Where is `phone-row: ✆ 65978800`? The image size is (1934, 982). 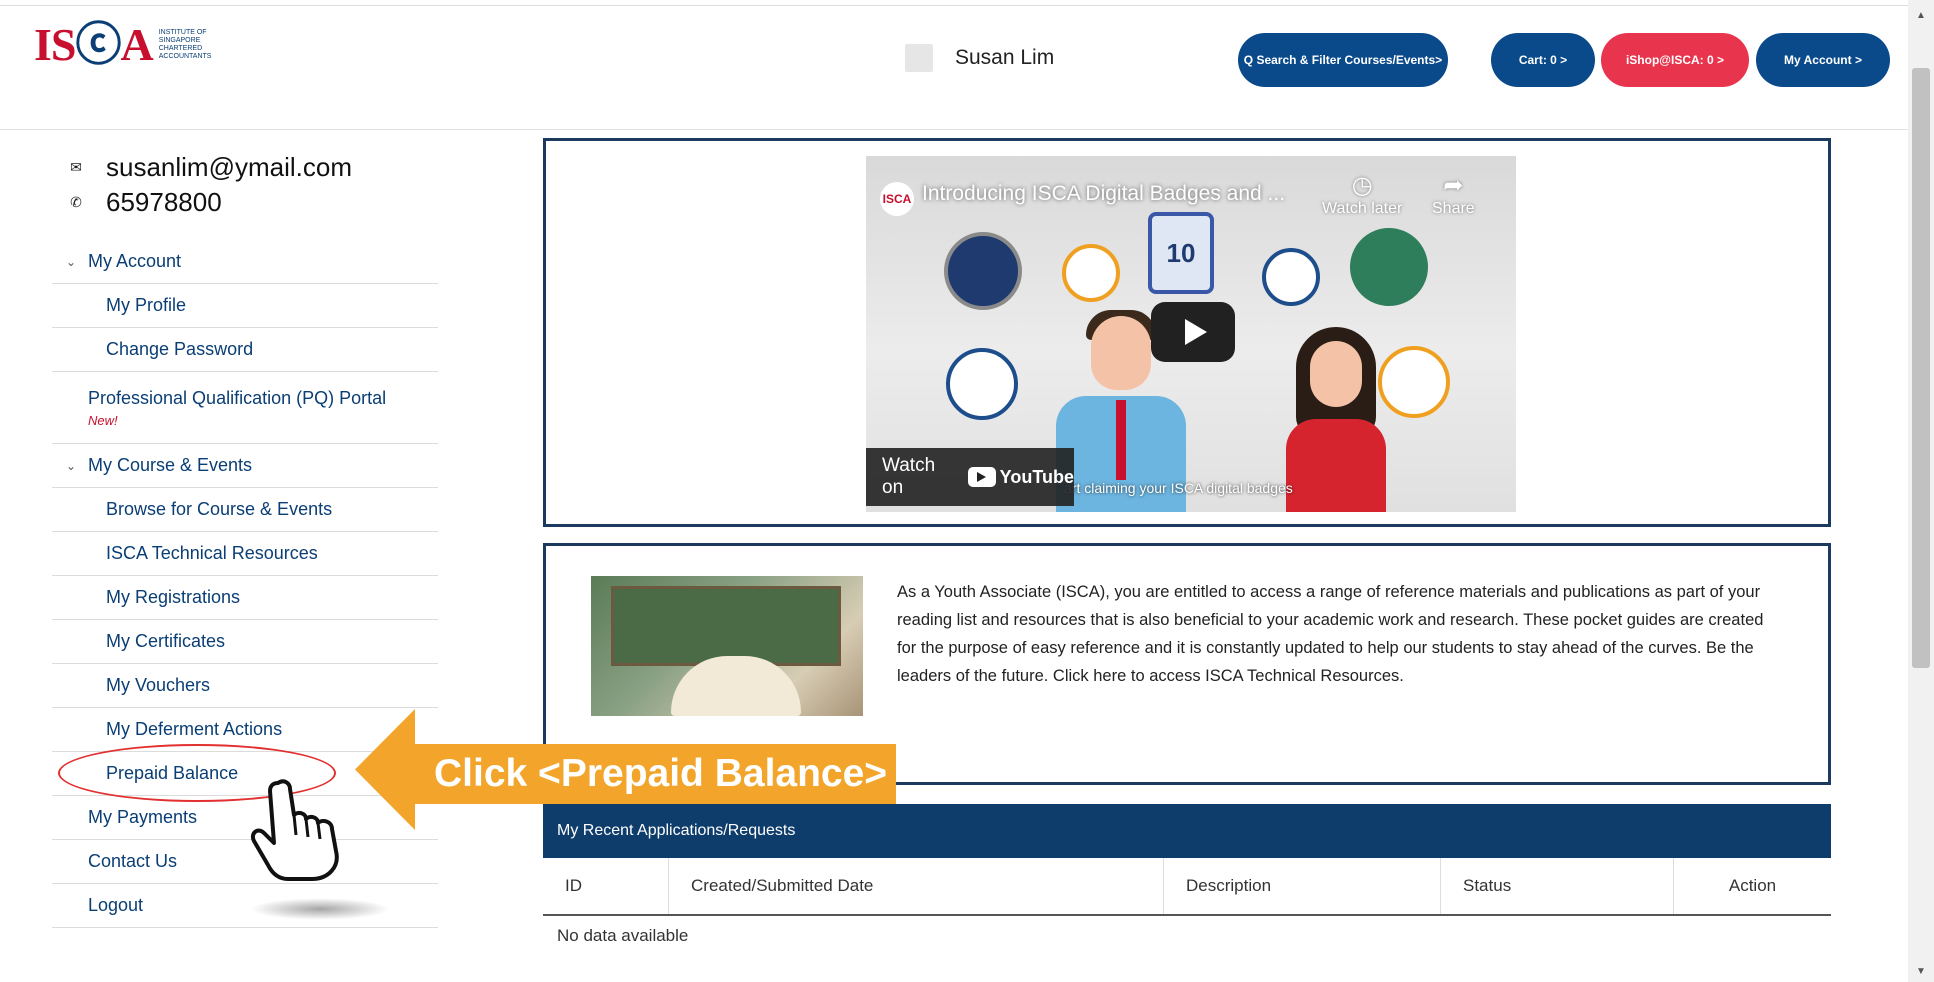 phone-row: ✆ 65978800 is located at coordinates (210, 202).